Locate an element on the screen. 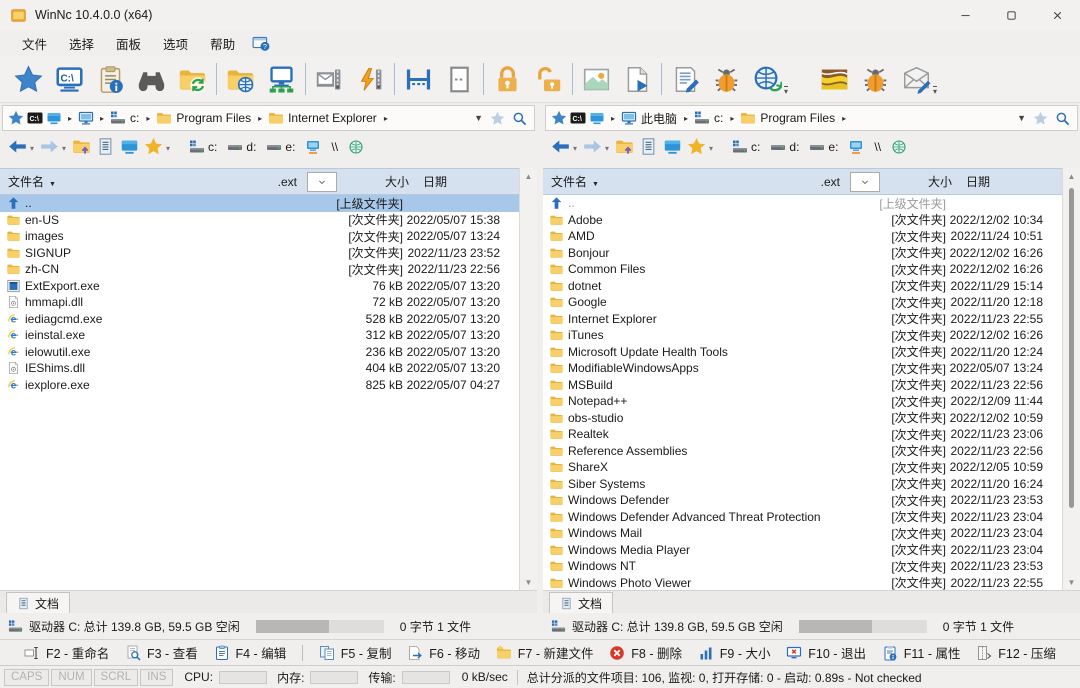  file-row: MSBuild [次文件夹] 2022/11/23 22:56 is located at coordinates (802, 385).